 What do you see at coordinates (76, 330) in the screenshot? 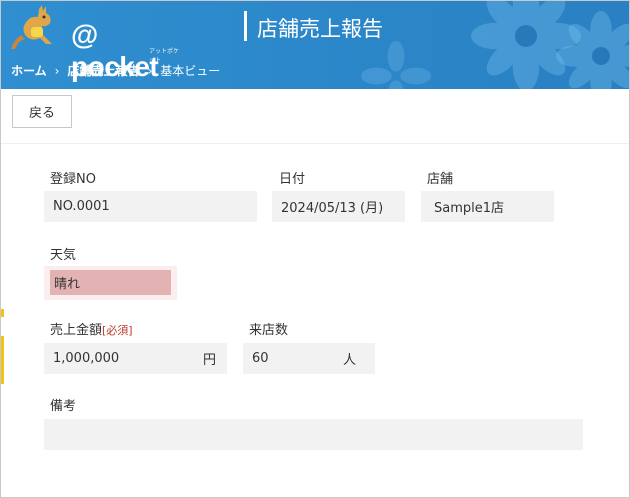
I see `sales-label-text: 売上金額` at bounding box center [76, 330].